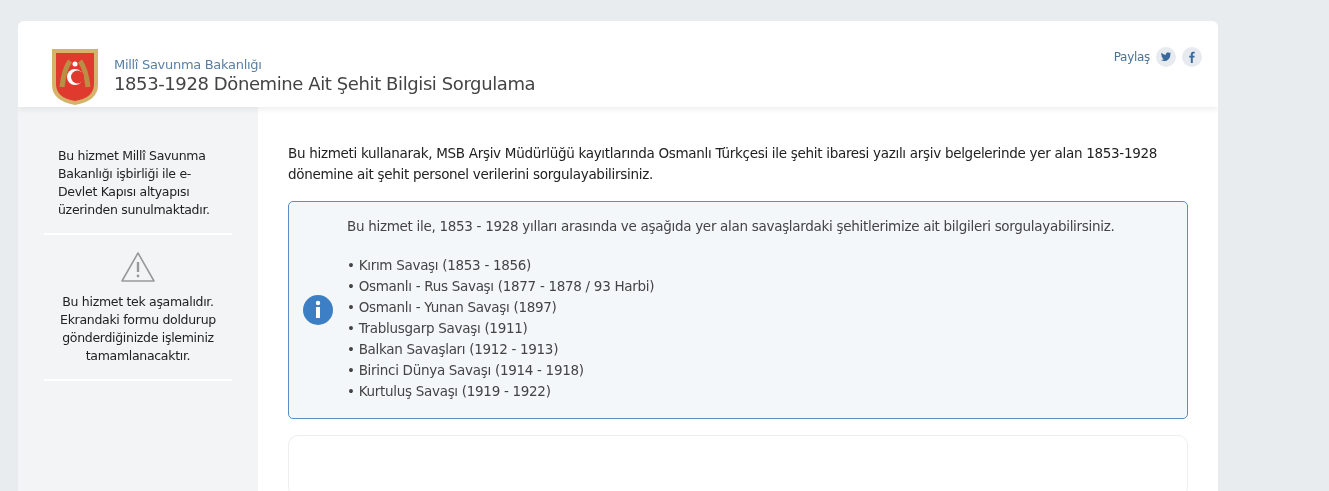  Describe the element at coordinates (452, 307) in the screenshot. I see `war-list-item: • Osmanlı - Yunan Savaşı (1897)` at that location.